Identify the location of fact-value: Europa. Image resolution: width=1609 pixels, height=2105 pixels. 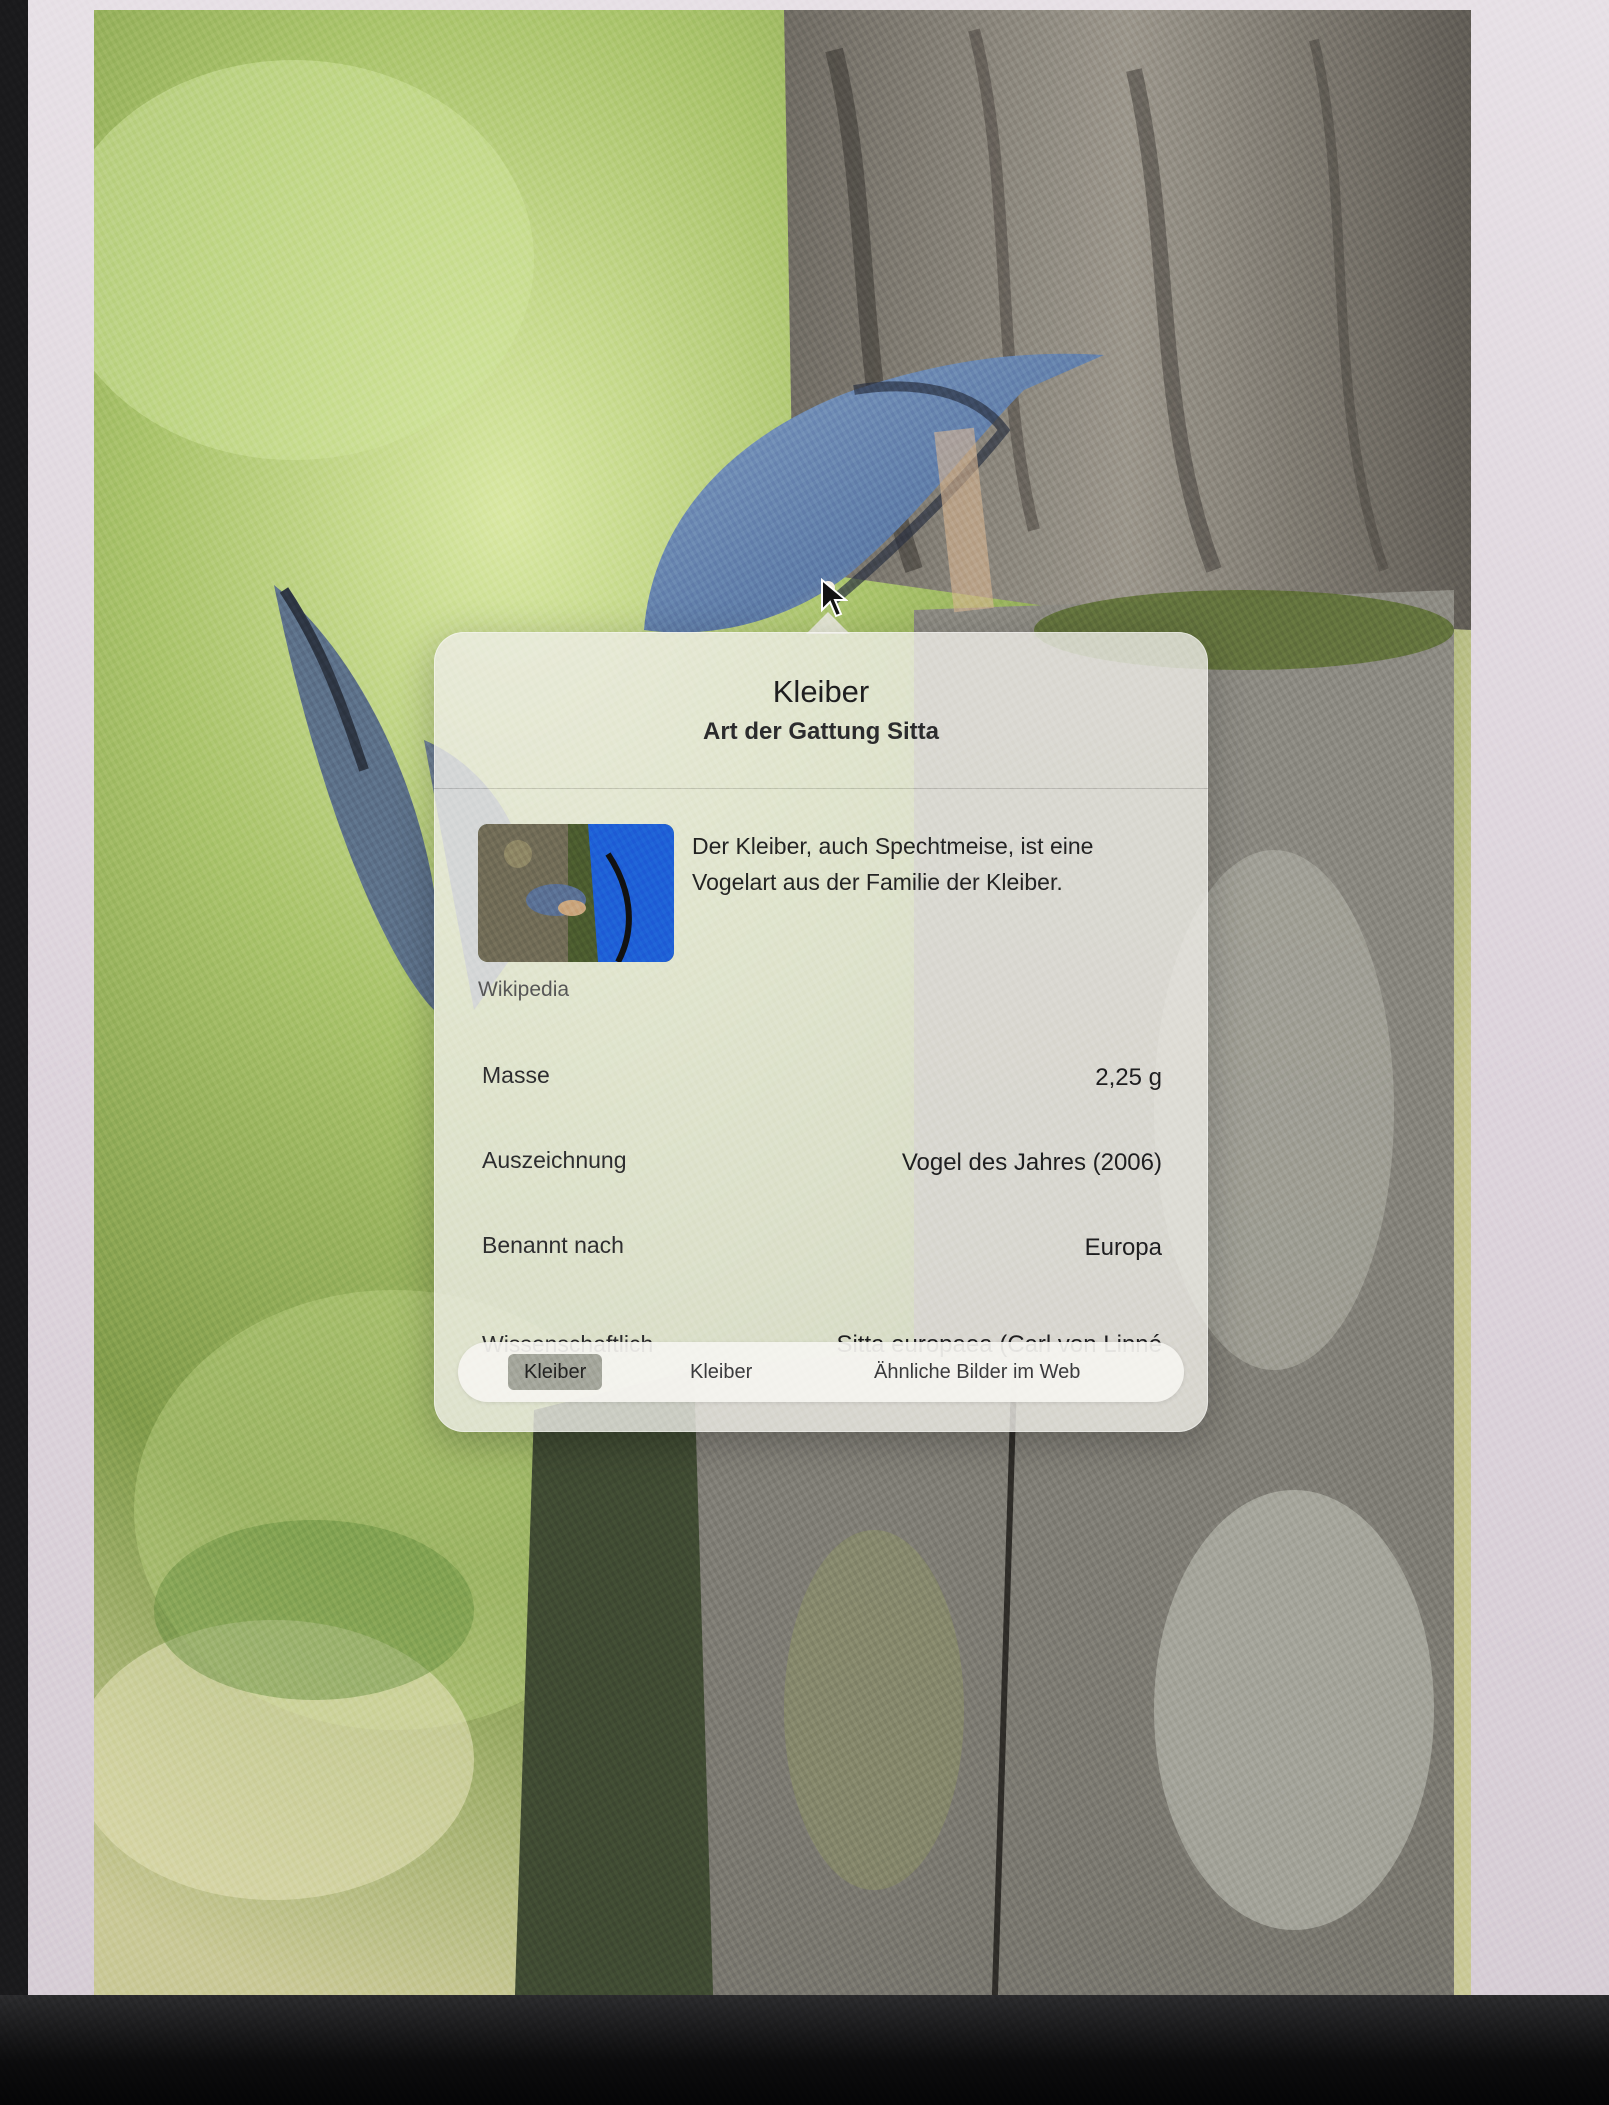
(1123, 1247).